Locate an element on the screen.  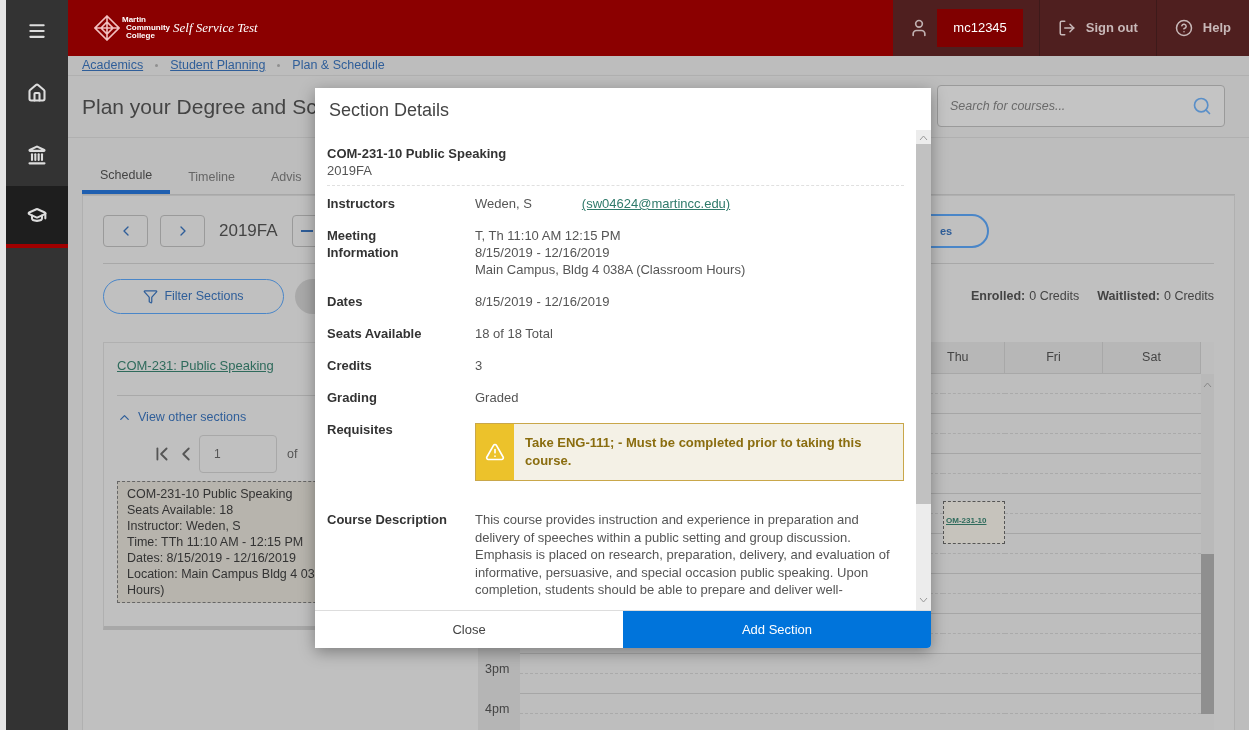
sidebar-item is located at coordinates (37, 217).